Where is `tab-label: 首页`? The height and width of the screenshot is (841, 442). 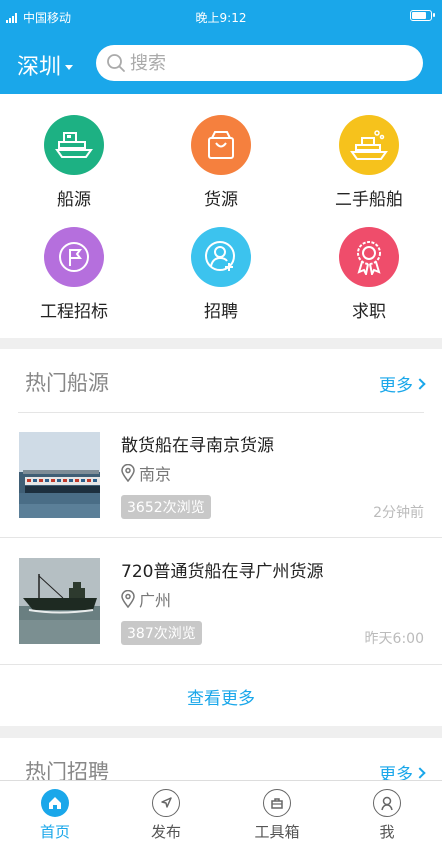 tab-label: 首页 is located at coordinates (54, 832).